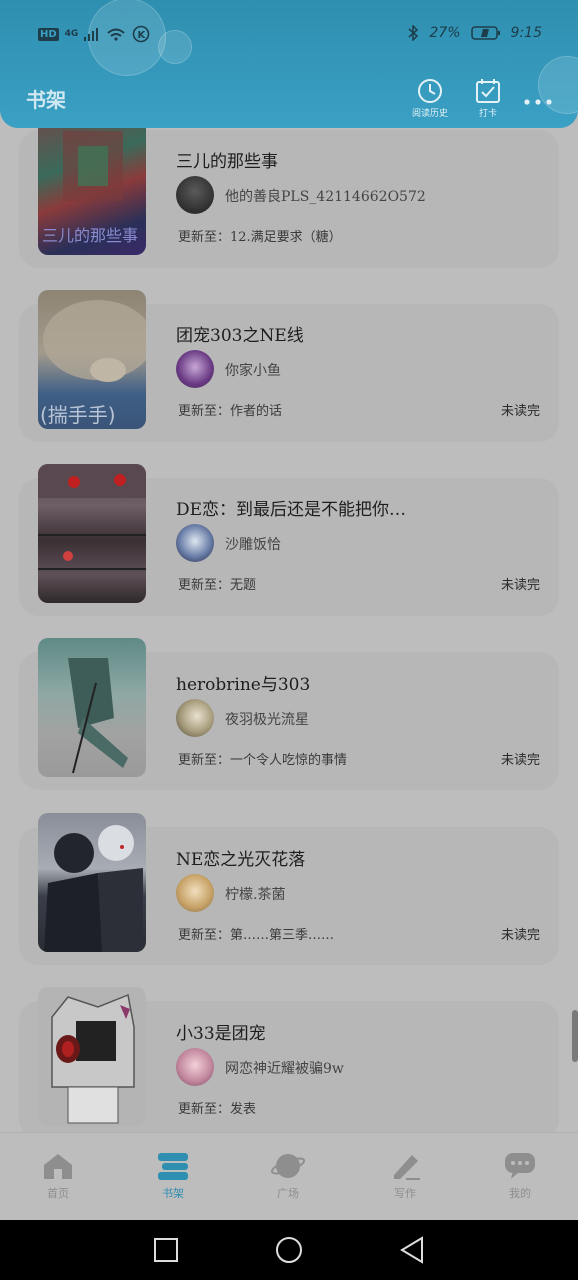  I want to click on tab-bookshelf-label: 书架, so click(173, 1193).